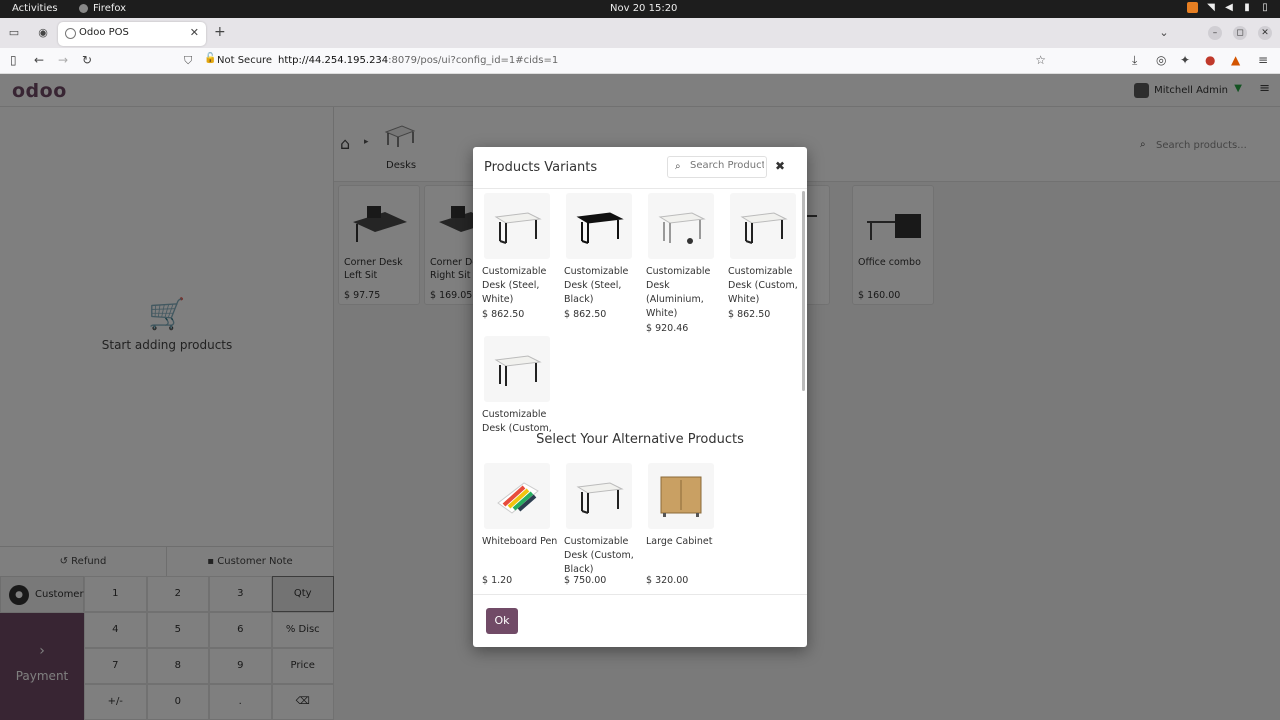  I want to click on firefox-icon, so click(83, 8).